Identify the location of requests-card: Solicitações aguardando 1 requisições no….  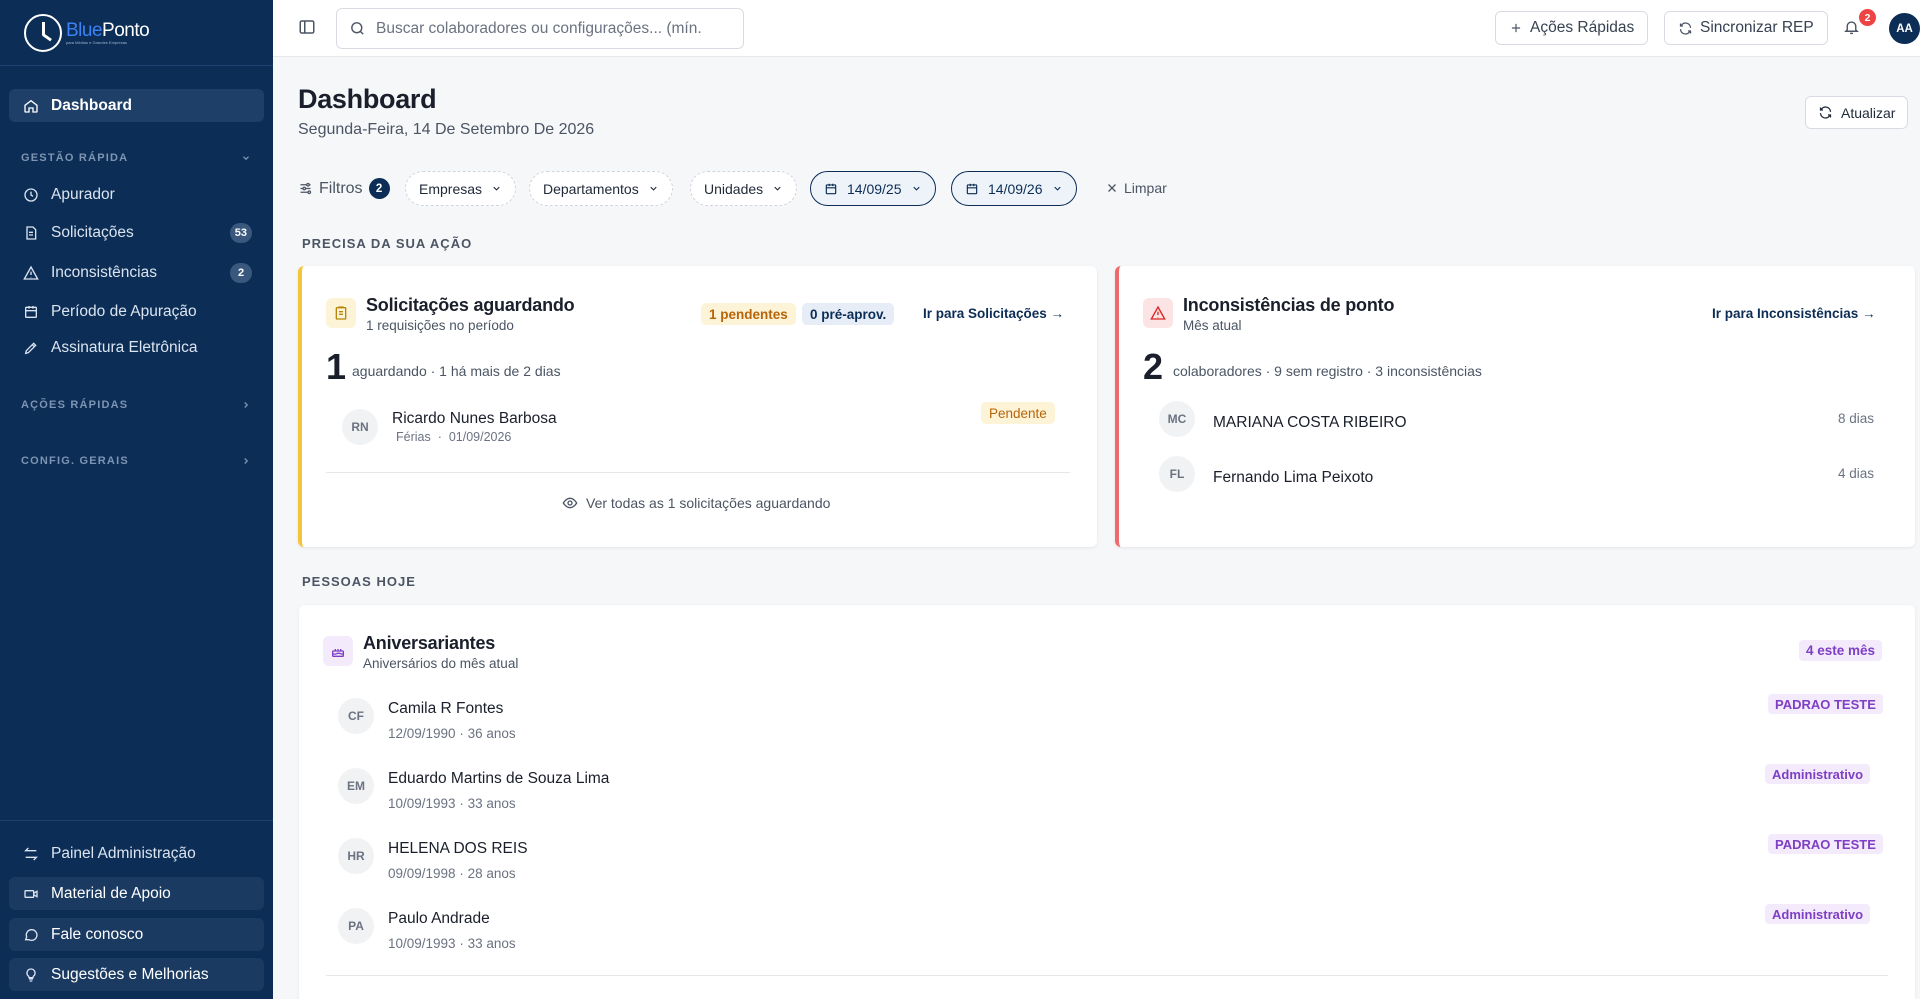
(697, 406).